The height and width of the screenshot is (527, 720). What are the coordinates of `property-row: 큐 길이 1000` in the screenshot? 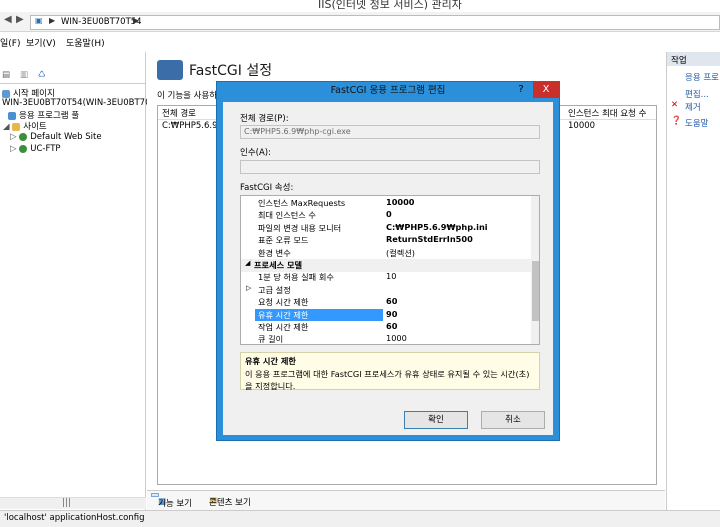 It's located at (386, 339).